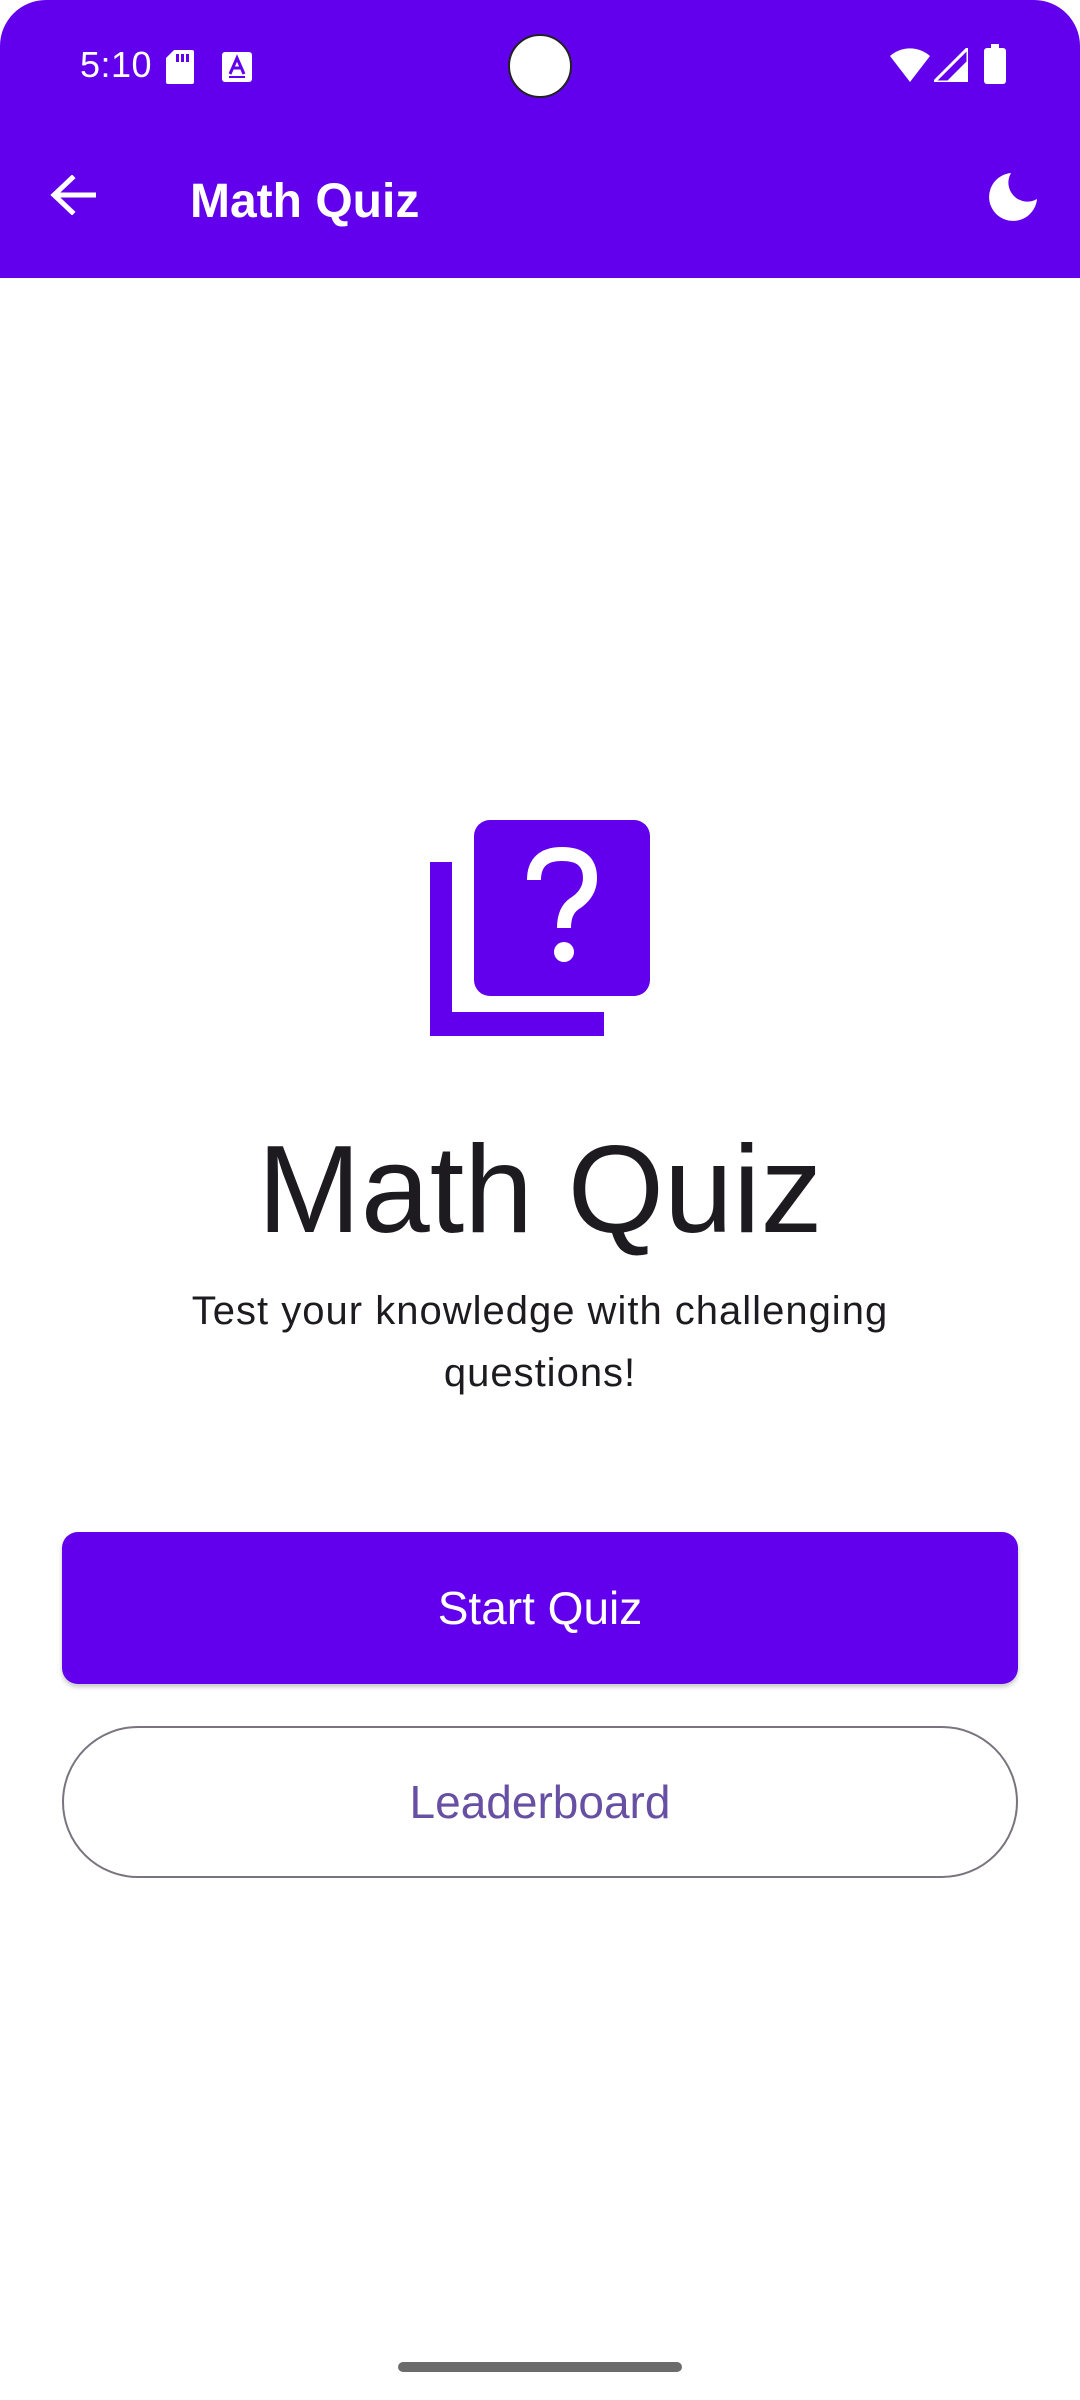 The image size is (1080, 2400). Describe the element at coordinates (540, 1190) in the screenshot. I see `hero-title: Math Quiz` at that location.